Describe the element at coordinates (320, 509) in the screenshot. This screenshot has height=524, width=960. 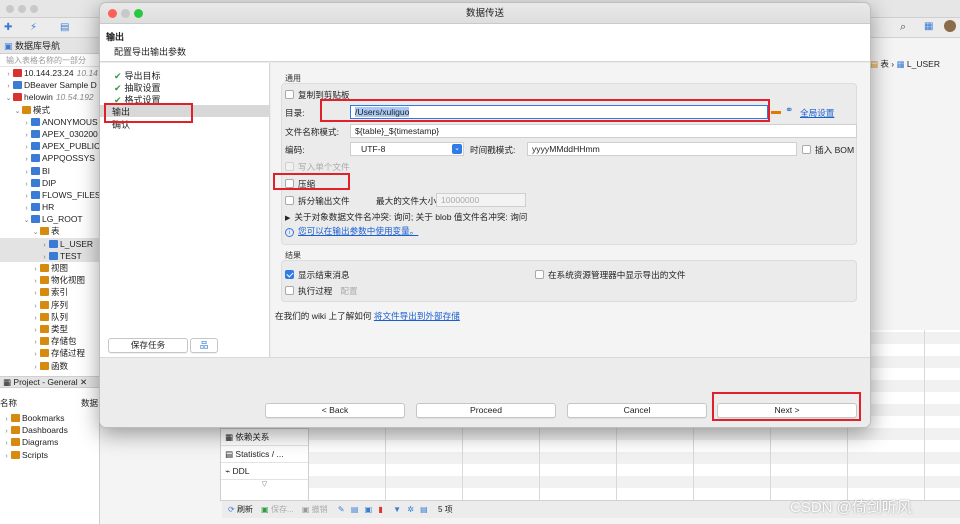
I see `cancel-label: 撤销` at that location.